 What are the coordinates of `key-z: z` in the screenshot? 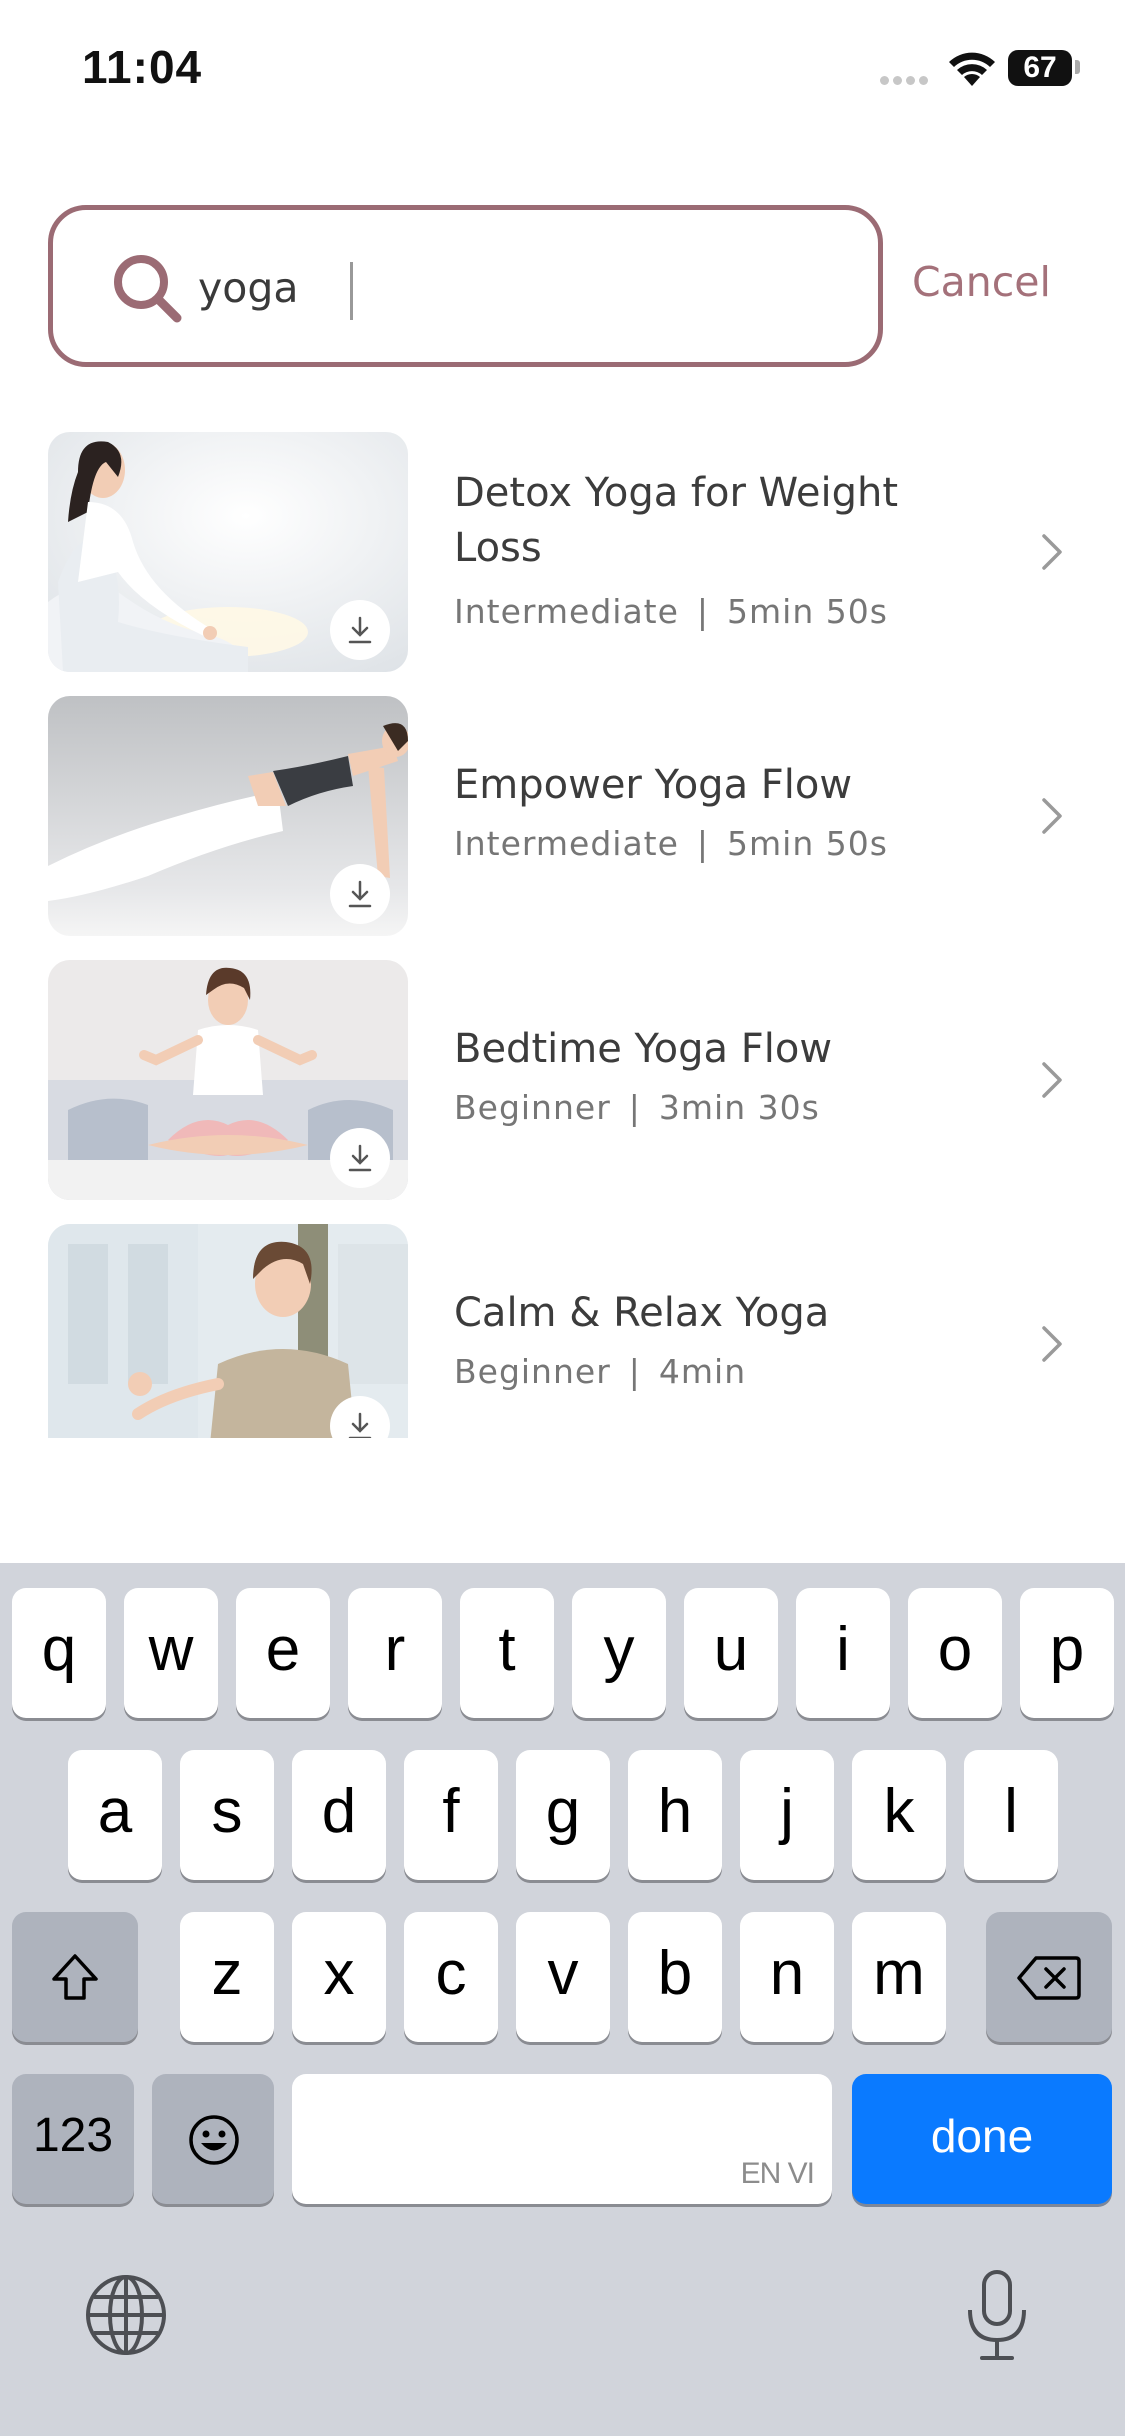 It's located at (227, 1977).